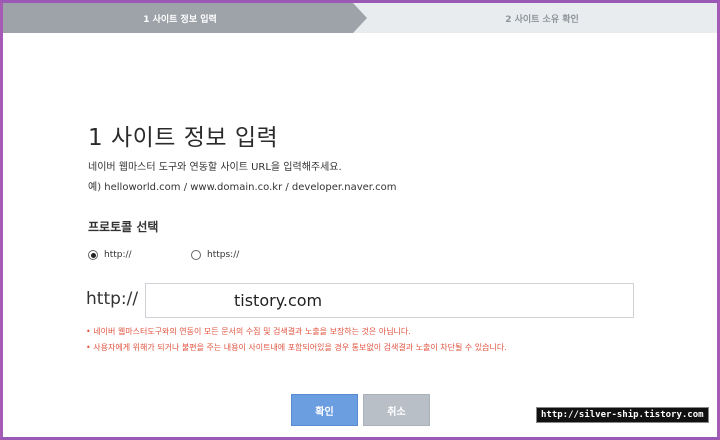 This screenshot has width=720, height=440. I want to click on step-1-label: 1 사이트 정보 입력, so click(180, 19).